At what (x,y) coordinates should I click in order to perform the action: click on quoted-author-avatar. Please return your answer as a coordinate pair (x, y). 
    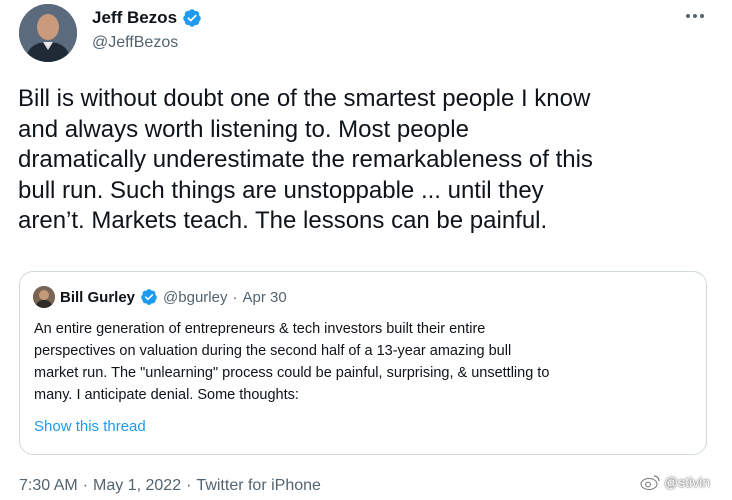
    Looking at the image, I should click on (44, 297).